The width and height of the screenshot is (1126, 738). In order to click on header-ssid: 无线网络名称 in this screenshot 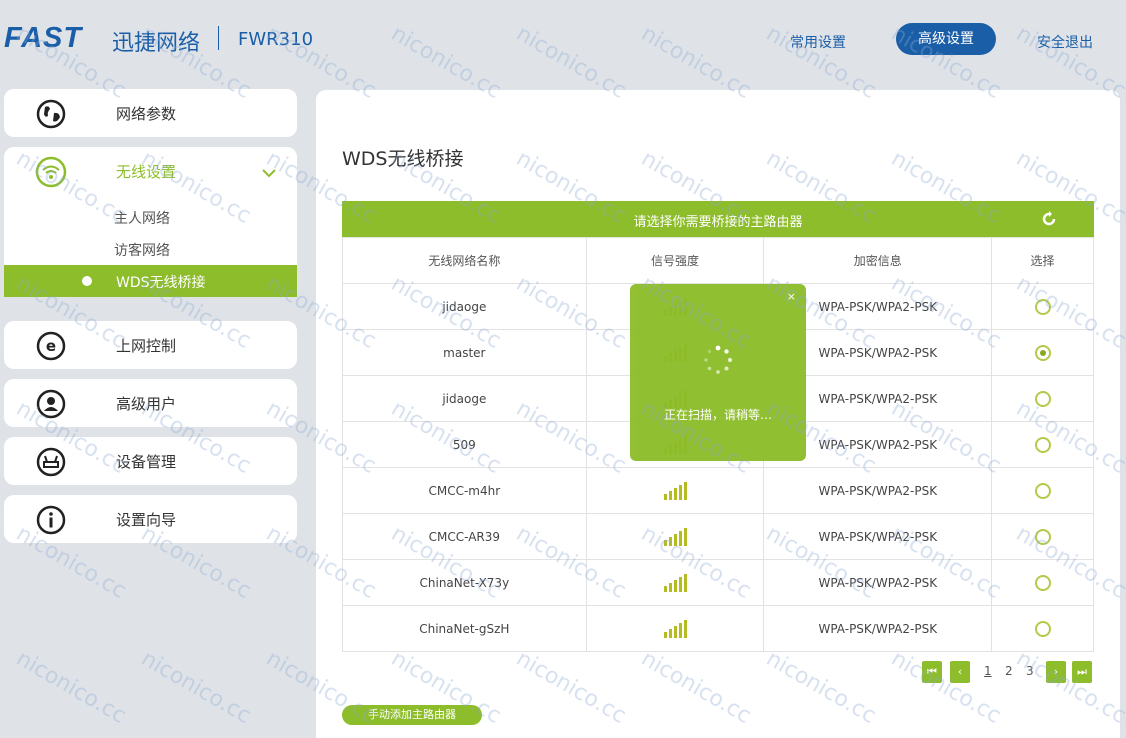, I will do `click(464, 260)`.